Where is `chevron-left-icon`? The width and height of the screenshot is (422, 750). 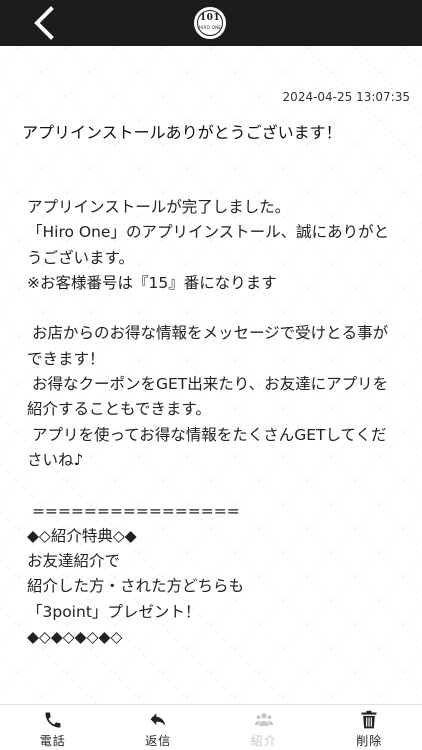 chevron-left-icon is located at coordinates (44, 23).